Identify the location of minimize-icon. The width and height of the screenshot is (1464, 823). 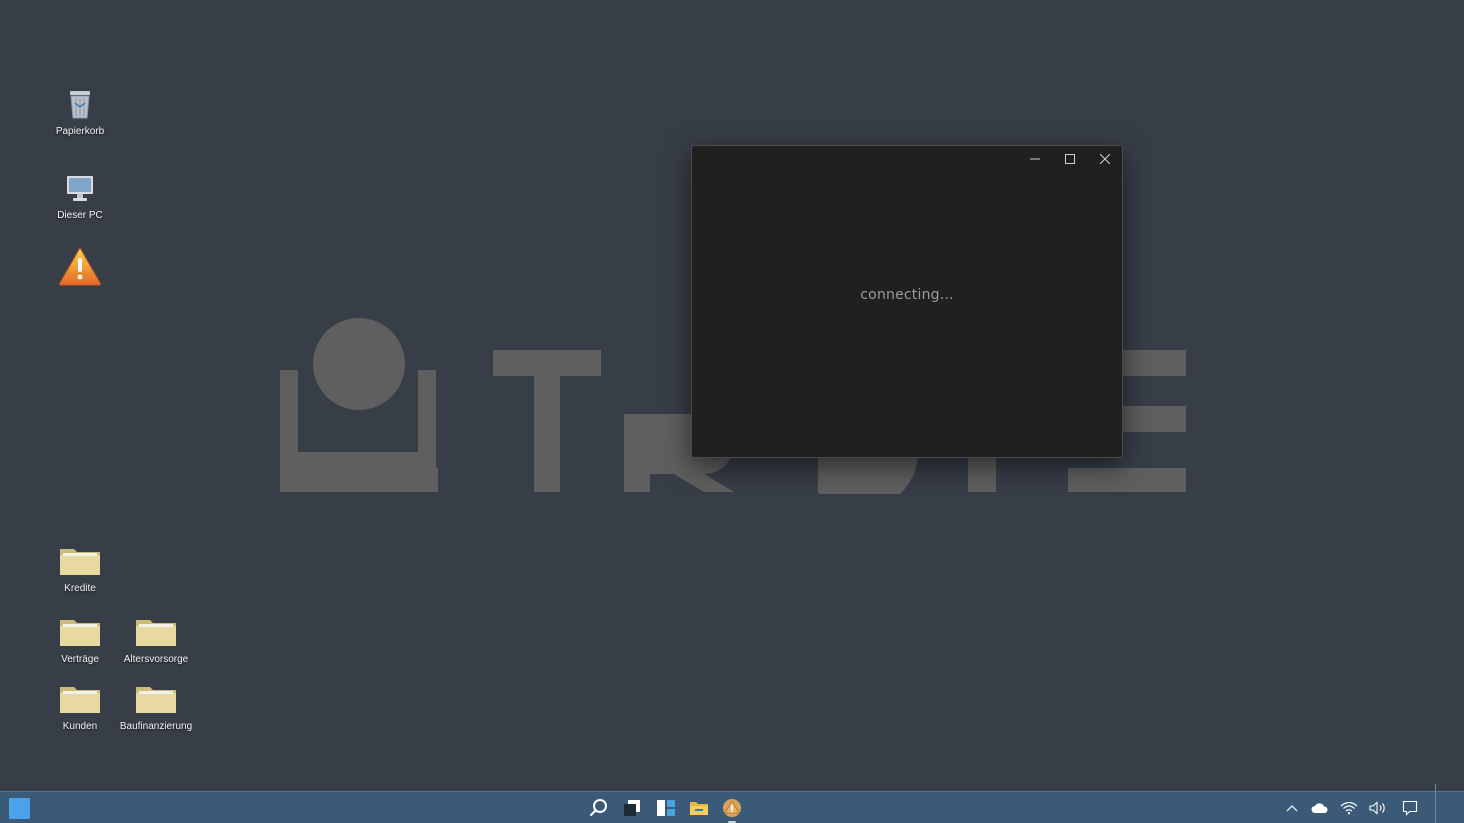
(1034, 159).